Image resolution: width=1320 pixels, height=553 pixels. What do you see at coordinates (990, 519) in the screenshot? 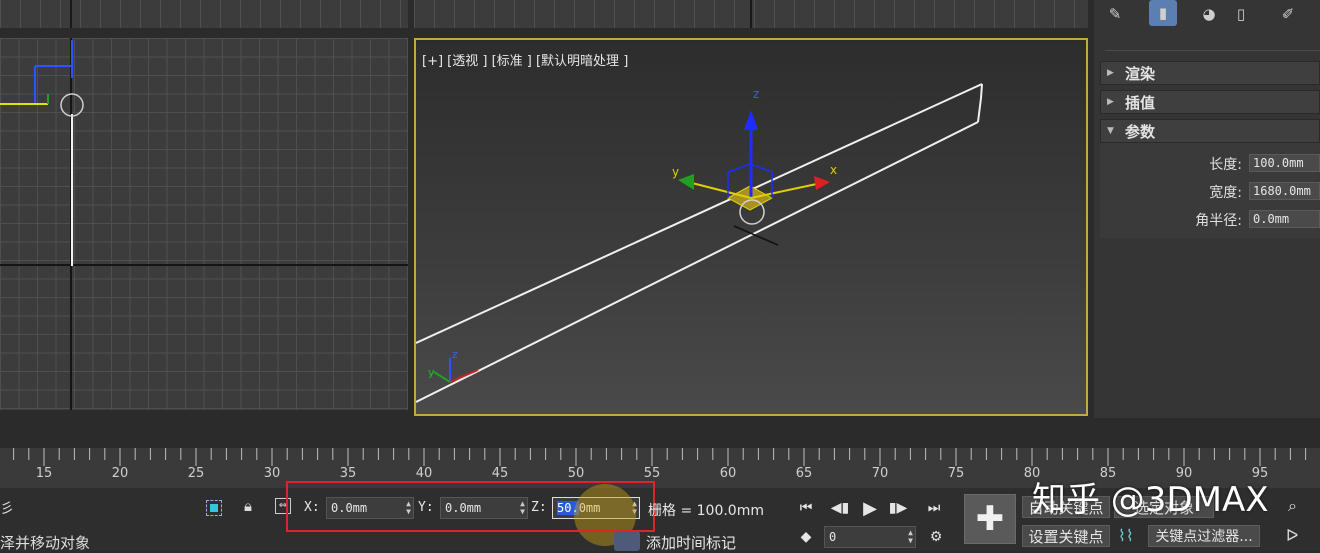
I see `set-key-big-button: ✚` at bounding box center [990, 519].